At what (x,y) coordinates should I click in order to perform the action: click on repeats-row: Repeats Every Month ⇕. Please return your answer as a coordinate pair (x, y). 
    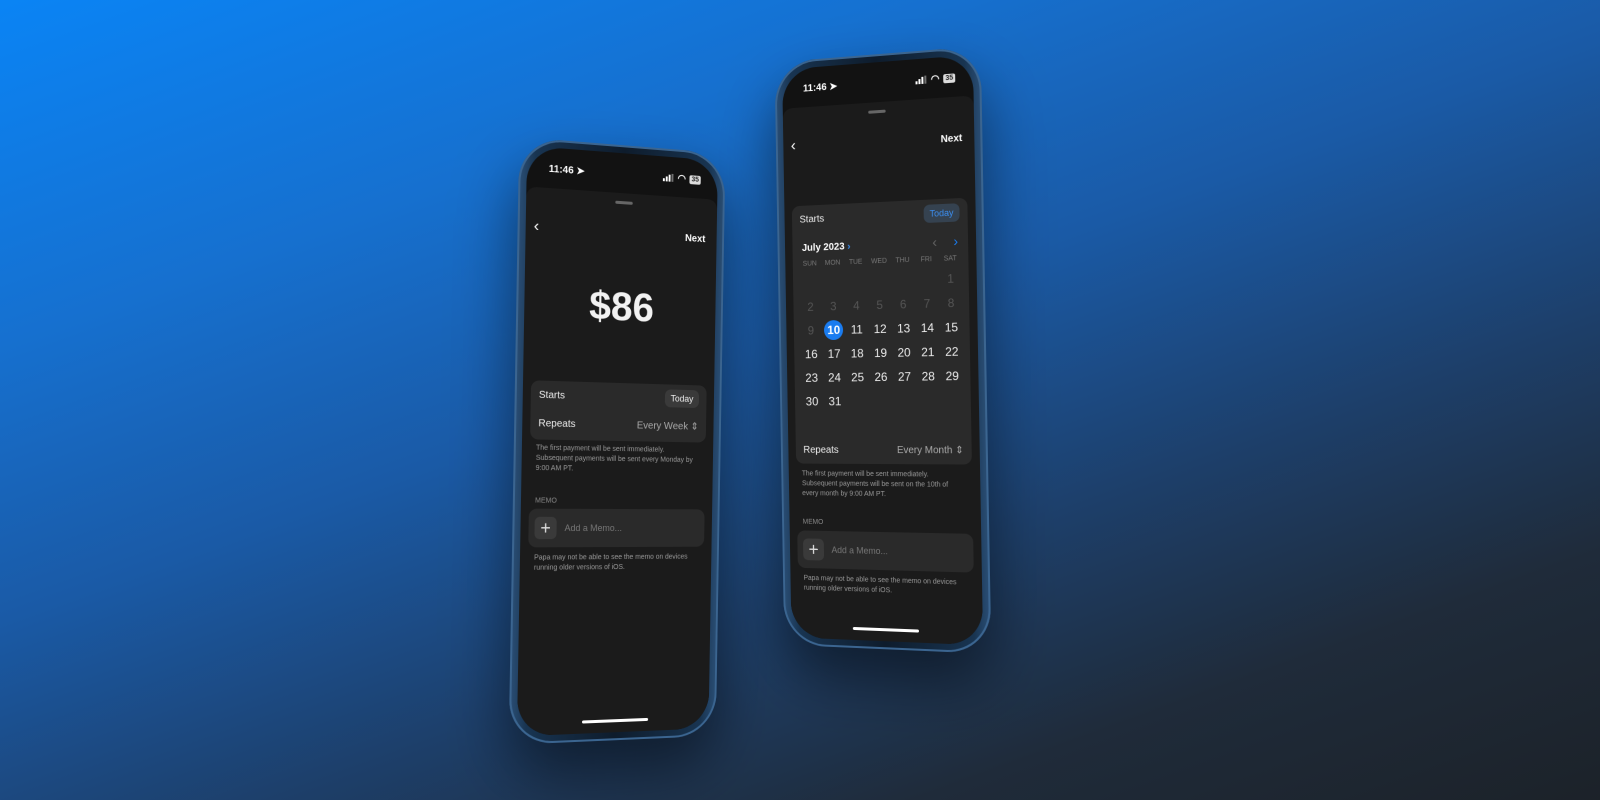
    Looking at the image, I should click on (884, 450).